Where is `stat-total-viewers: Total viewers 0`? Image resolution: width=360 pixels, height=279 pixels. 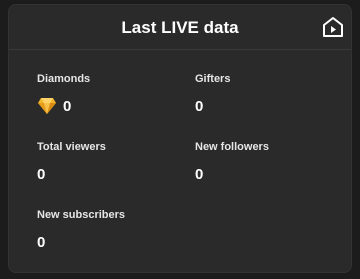
stat-total-viewers: Total viewers 0 is located at coordinates (112, 162).